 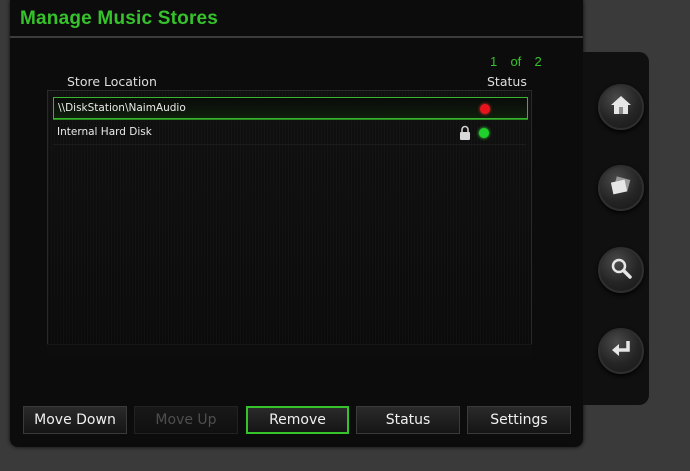 I want to click on search-button, so click(x=621, y=270).